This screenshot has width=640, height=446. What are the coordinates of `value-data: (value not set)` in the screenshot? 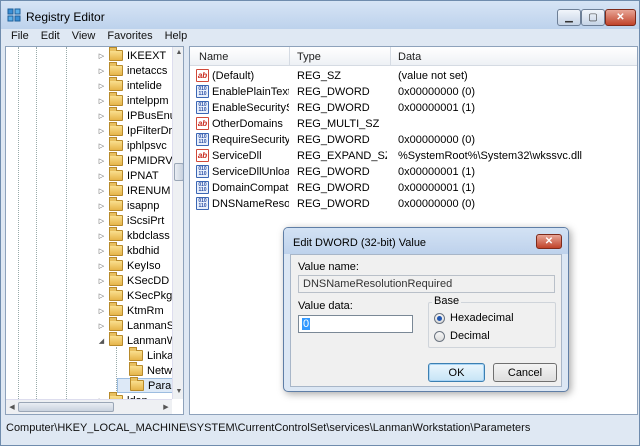 It's located at (433, 76).